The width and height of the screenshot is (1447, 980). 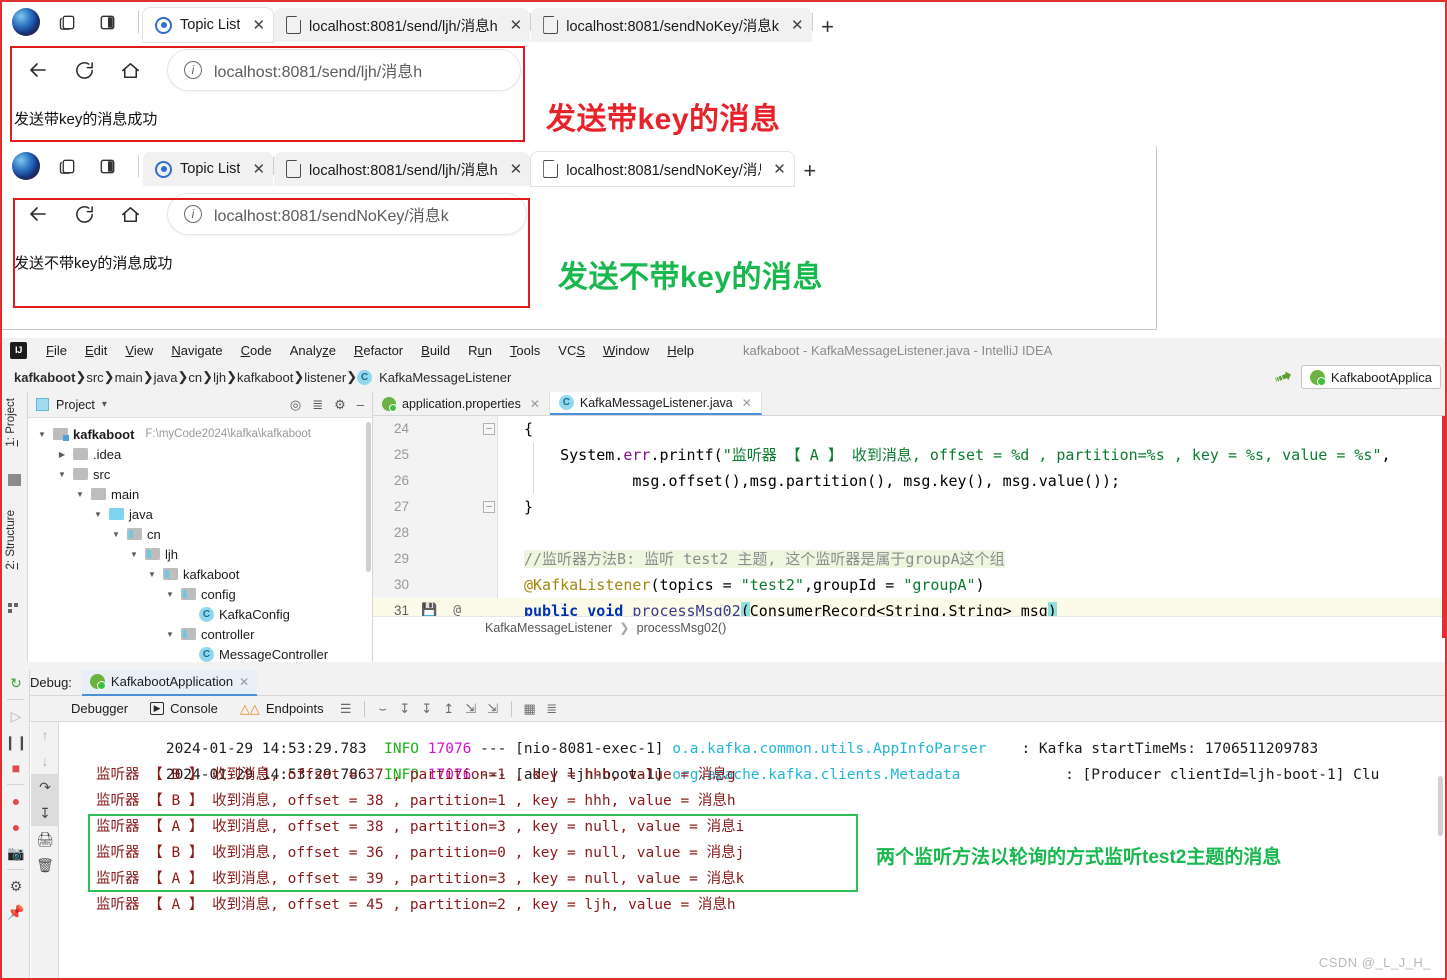 I want to click on mute-breakpoints-icon: ●, so click(x=16, y=827).